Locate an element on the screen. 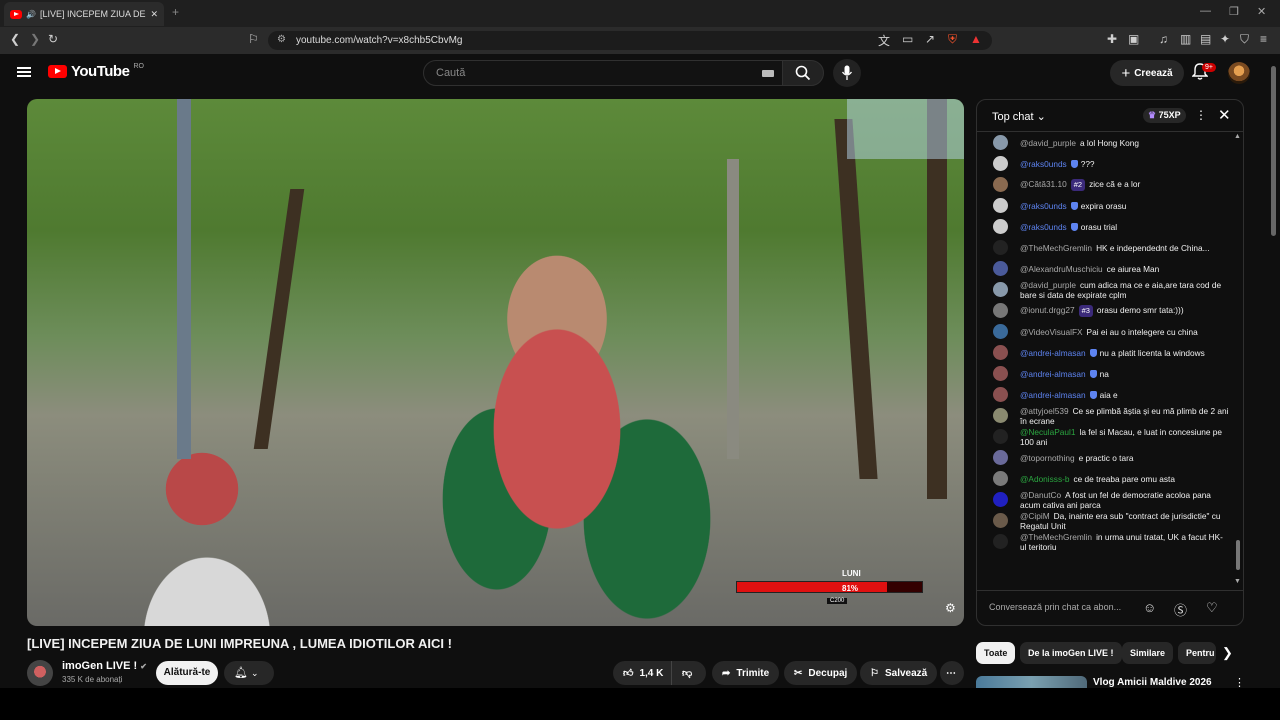 The height and width of the screenshot is (720, 1280). chat-message: @andrei-almasan na is located at coordinates (1106, 373).